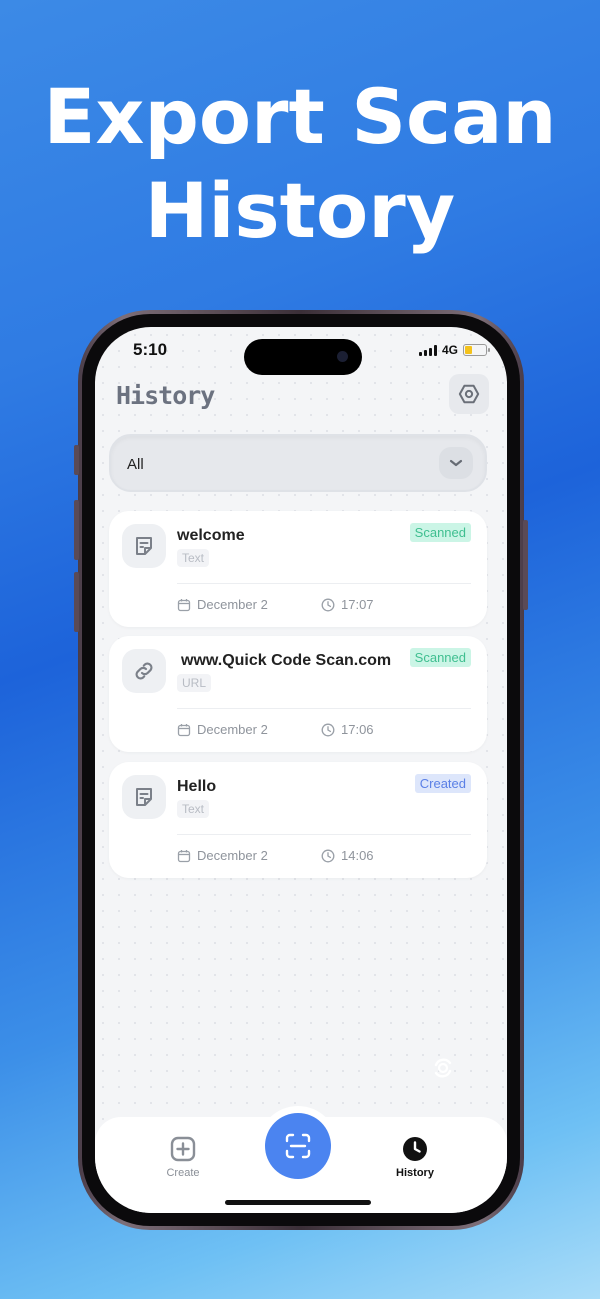 The width and height of the screenshot is (600, 1299). I want to click on filter-toggle, so click(456, 463).